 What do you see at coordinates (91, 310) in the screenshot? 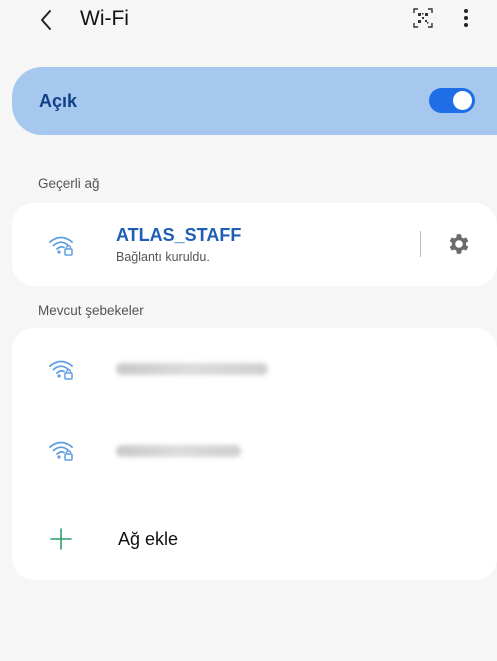
I see `available-networks-section-label: Mevcut şebekeler` at bounding box center [91, 310].